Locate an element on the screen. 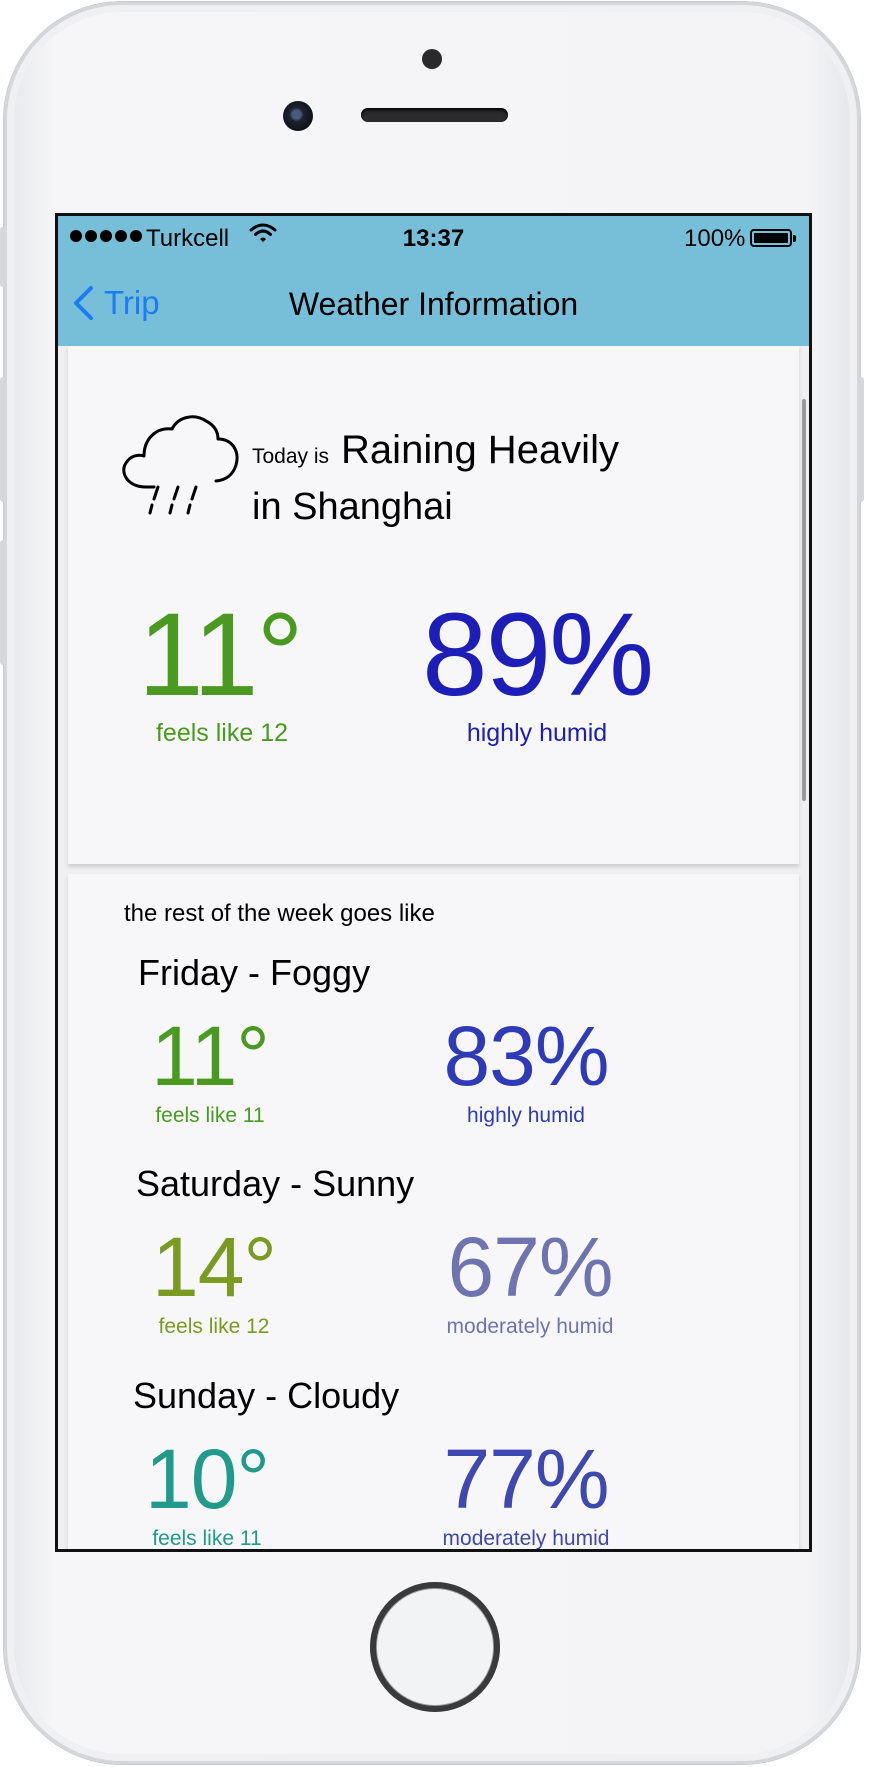  navigation-bar: Trip Weather Information is located at coordinates (433, 302).